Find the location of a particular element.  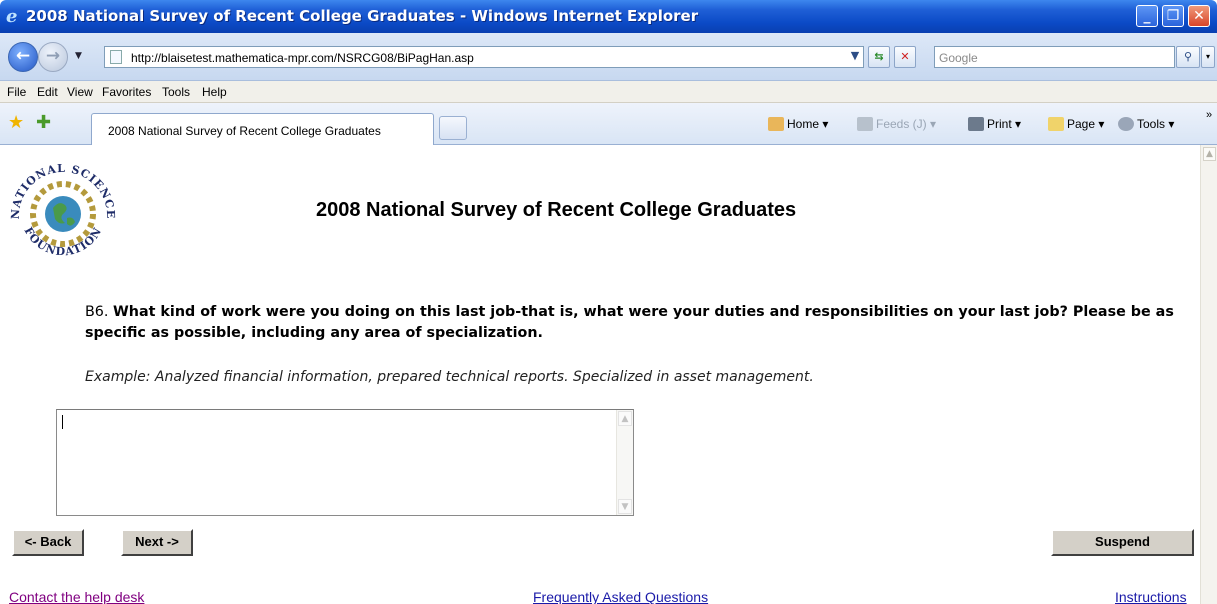

tools-label: Tools is located at coordinates (1151, 124).